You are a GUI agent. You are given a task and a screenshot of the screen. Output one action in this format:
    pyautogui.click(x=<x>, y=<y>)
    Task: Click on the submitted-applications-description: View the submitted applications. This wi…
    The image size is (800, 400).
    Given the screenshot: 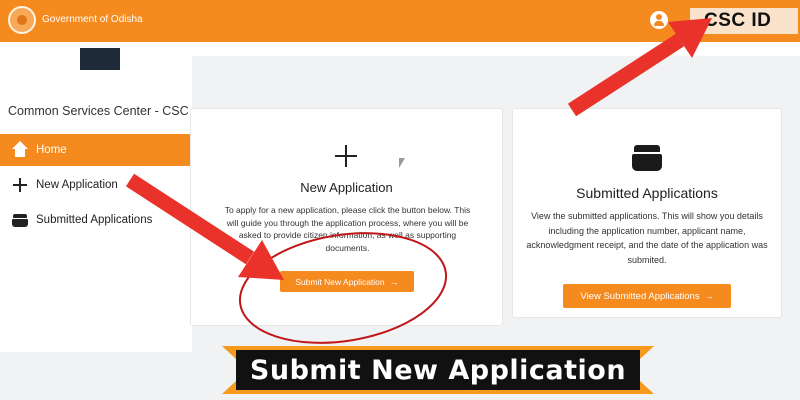 What is the action you would take?
    pyautogui.click(x=647, y=238)
    